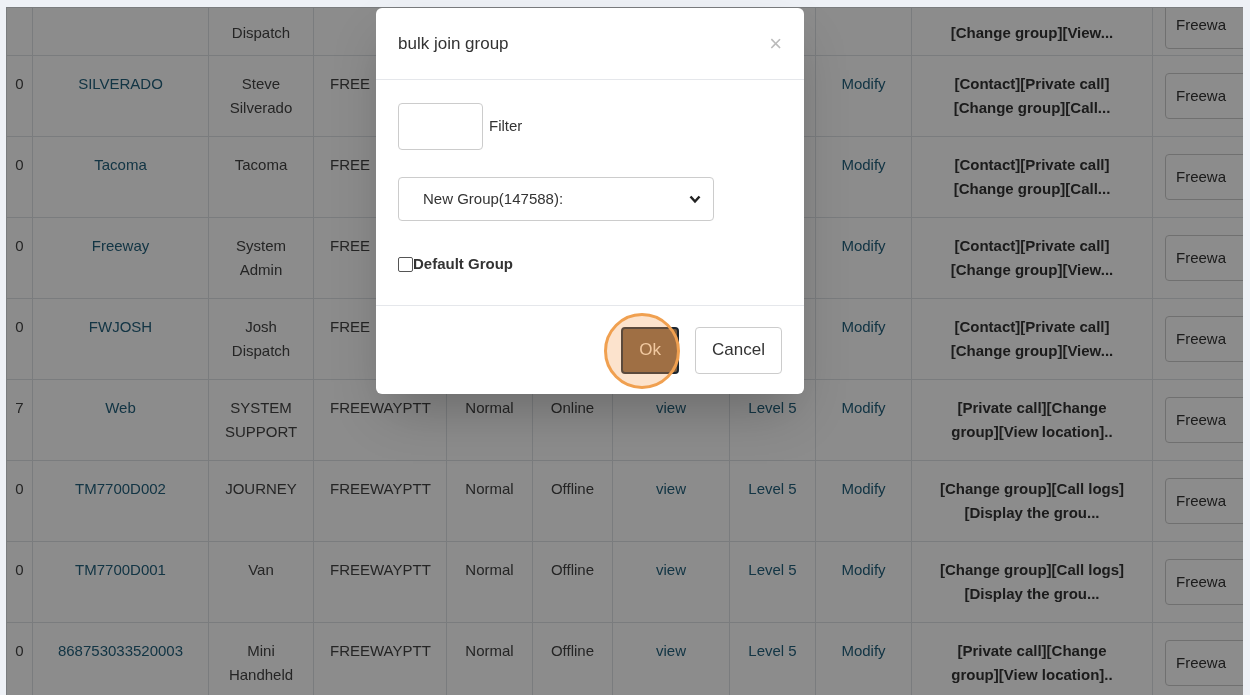 The image size is (1250, 695). I want to click on table-cell: Online, so click(572, 407).